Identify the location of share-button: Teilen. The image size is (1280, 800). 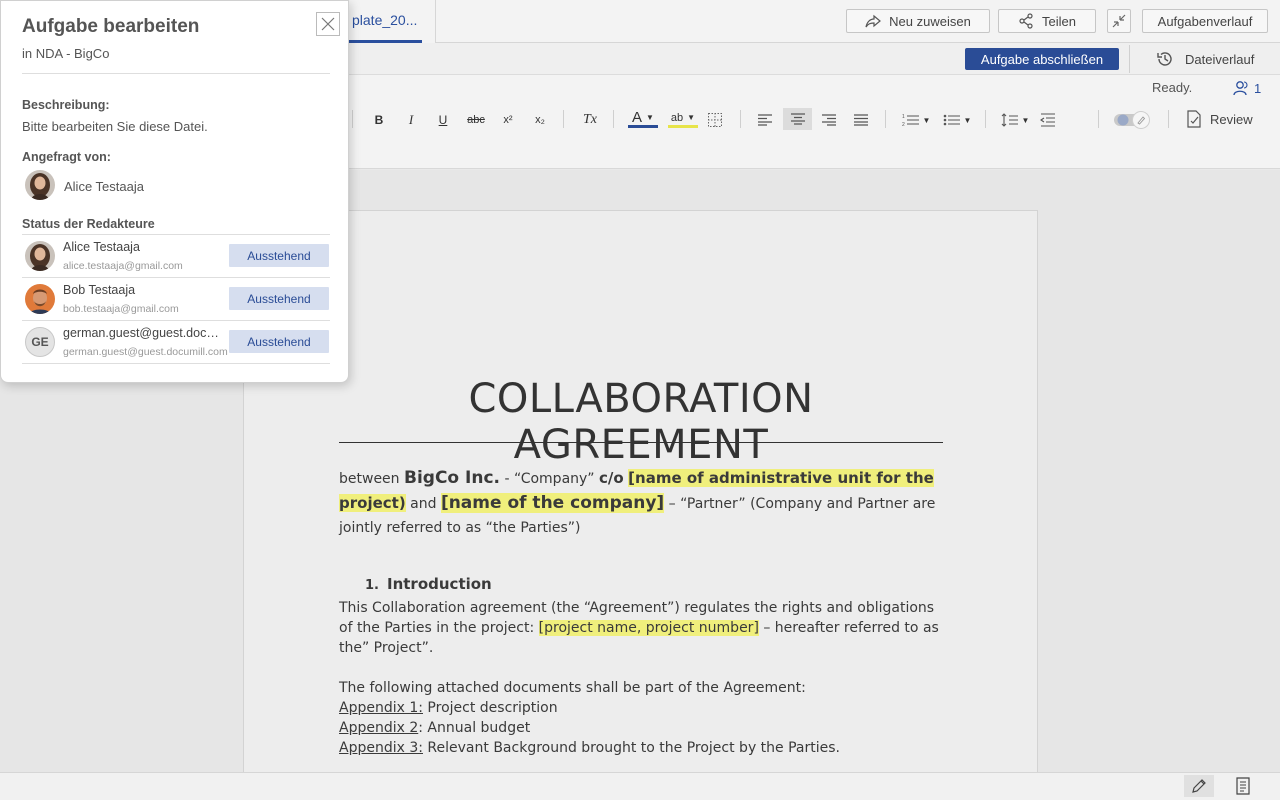
(1047, 21).